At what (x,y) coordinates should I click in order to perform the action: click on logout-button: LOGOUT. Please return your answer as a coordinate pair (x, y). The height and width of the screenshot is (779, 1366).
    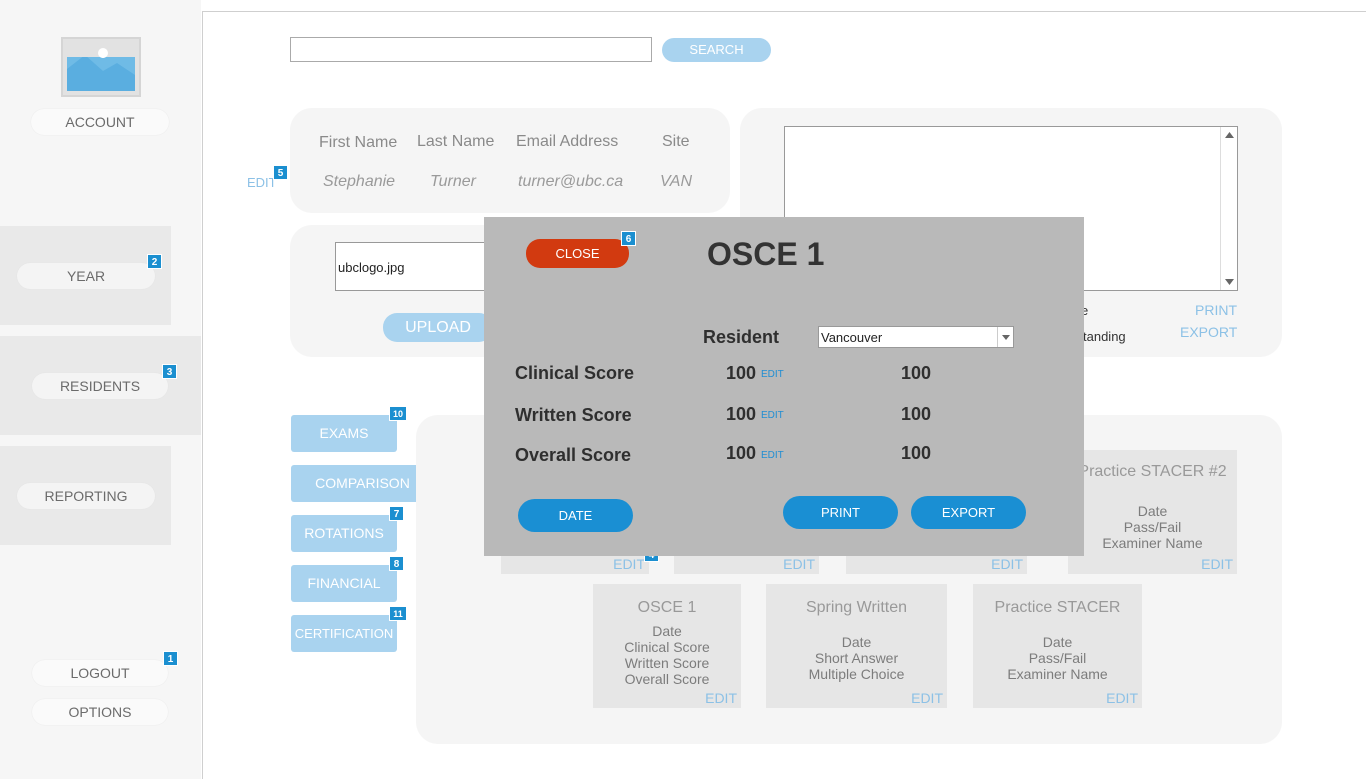
    Looking at the image, I should click on (100, 673).